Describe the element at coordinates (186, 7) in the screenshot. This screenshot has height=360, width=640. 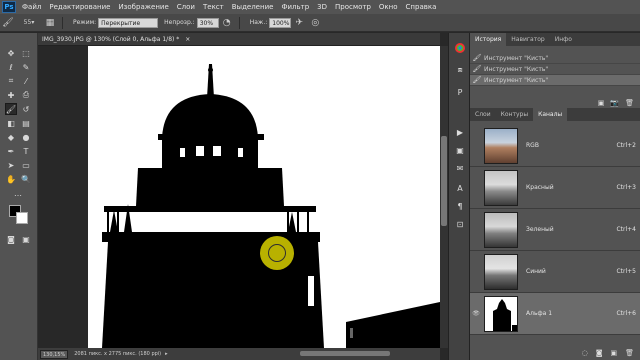
I see `menu-layer: Слои` at that location.